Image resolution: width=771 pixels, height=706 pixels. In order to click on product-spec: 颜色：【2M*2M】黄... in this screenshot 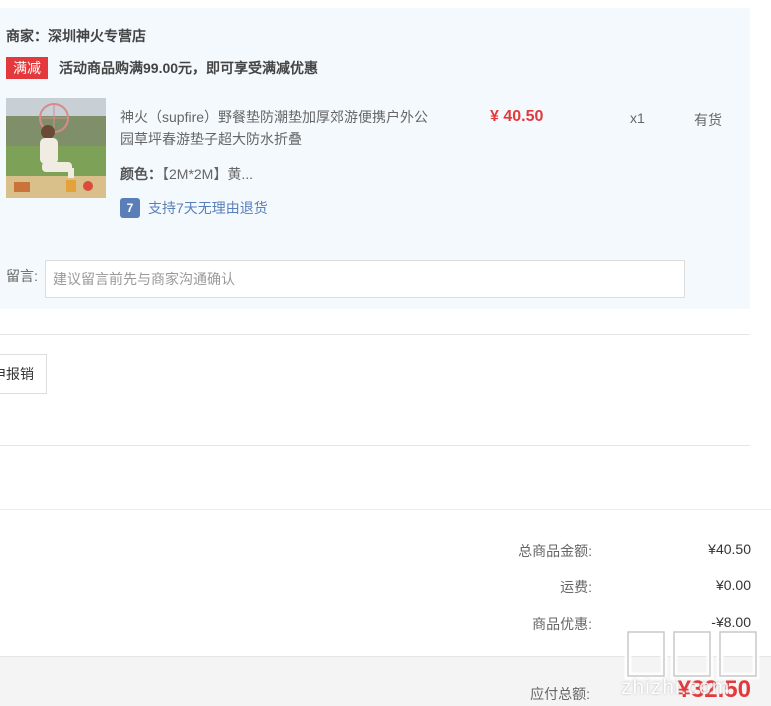, I will do `click(186, 174)`.